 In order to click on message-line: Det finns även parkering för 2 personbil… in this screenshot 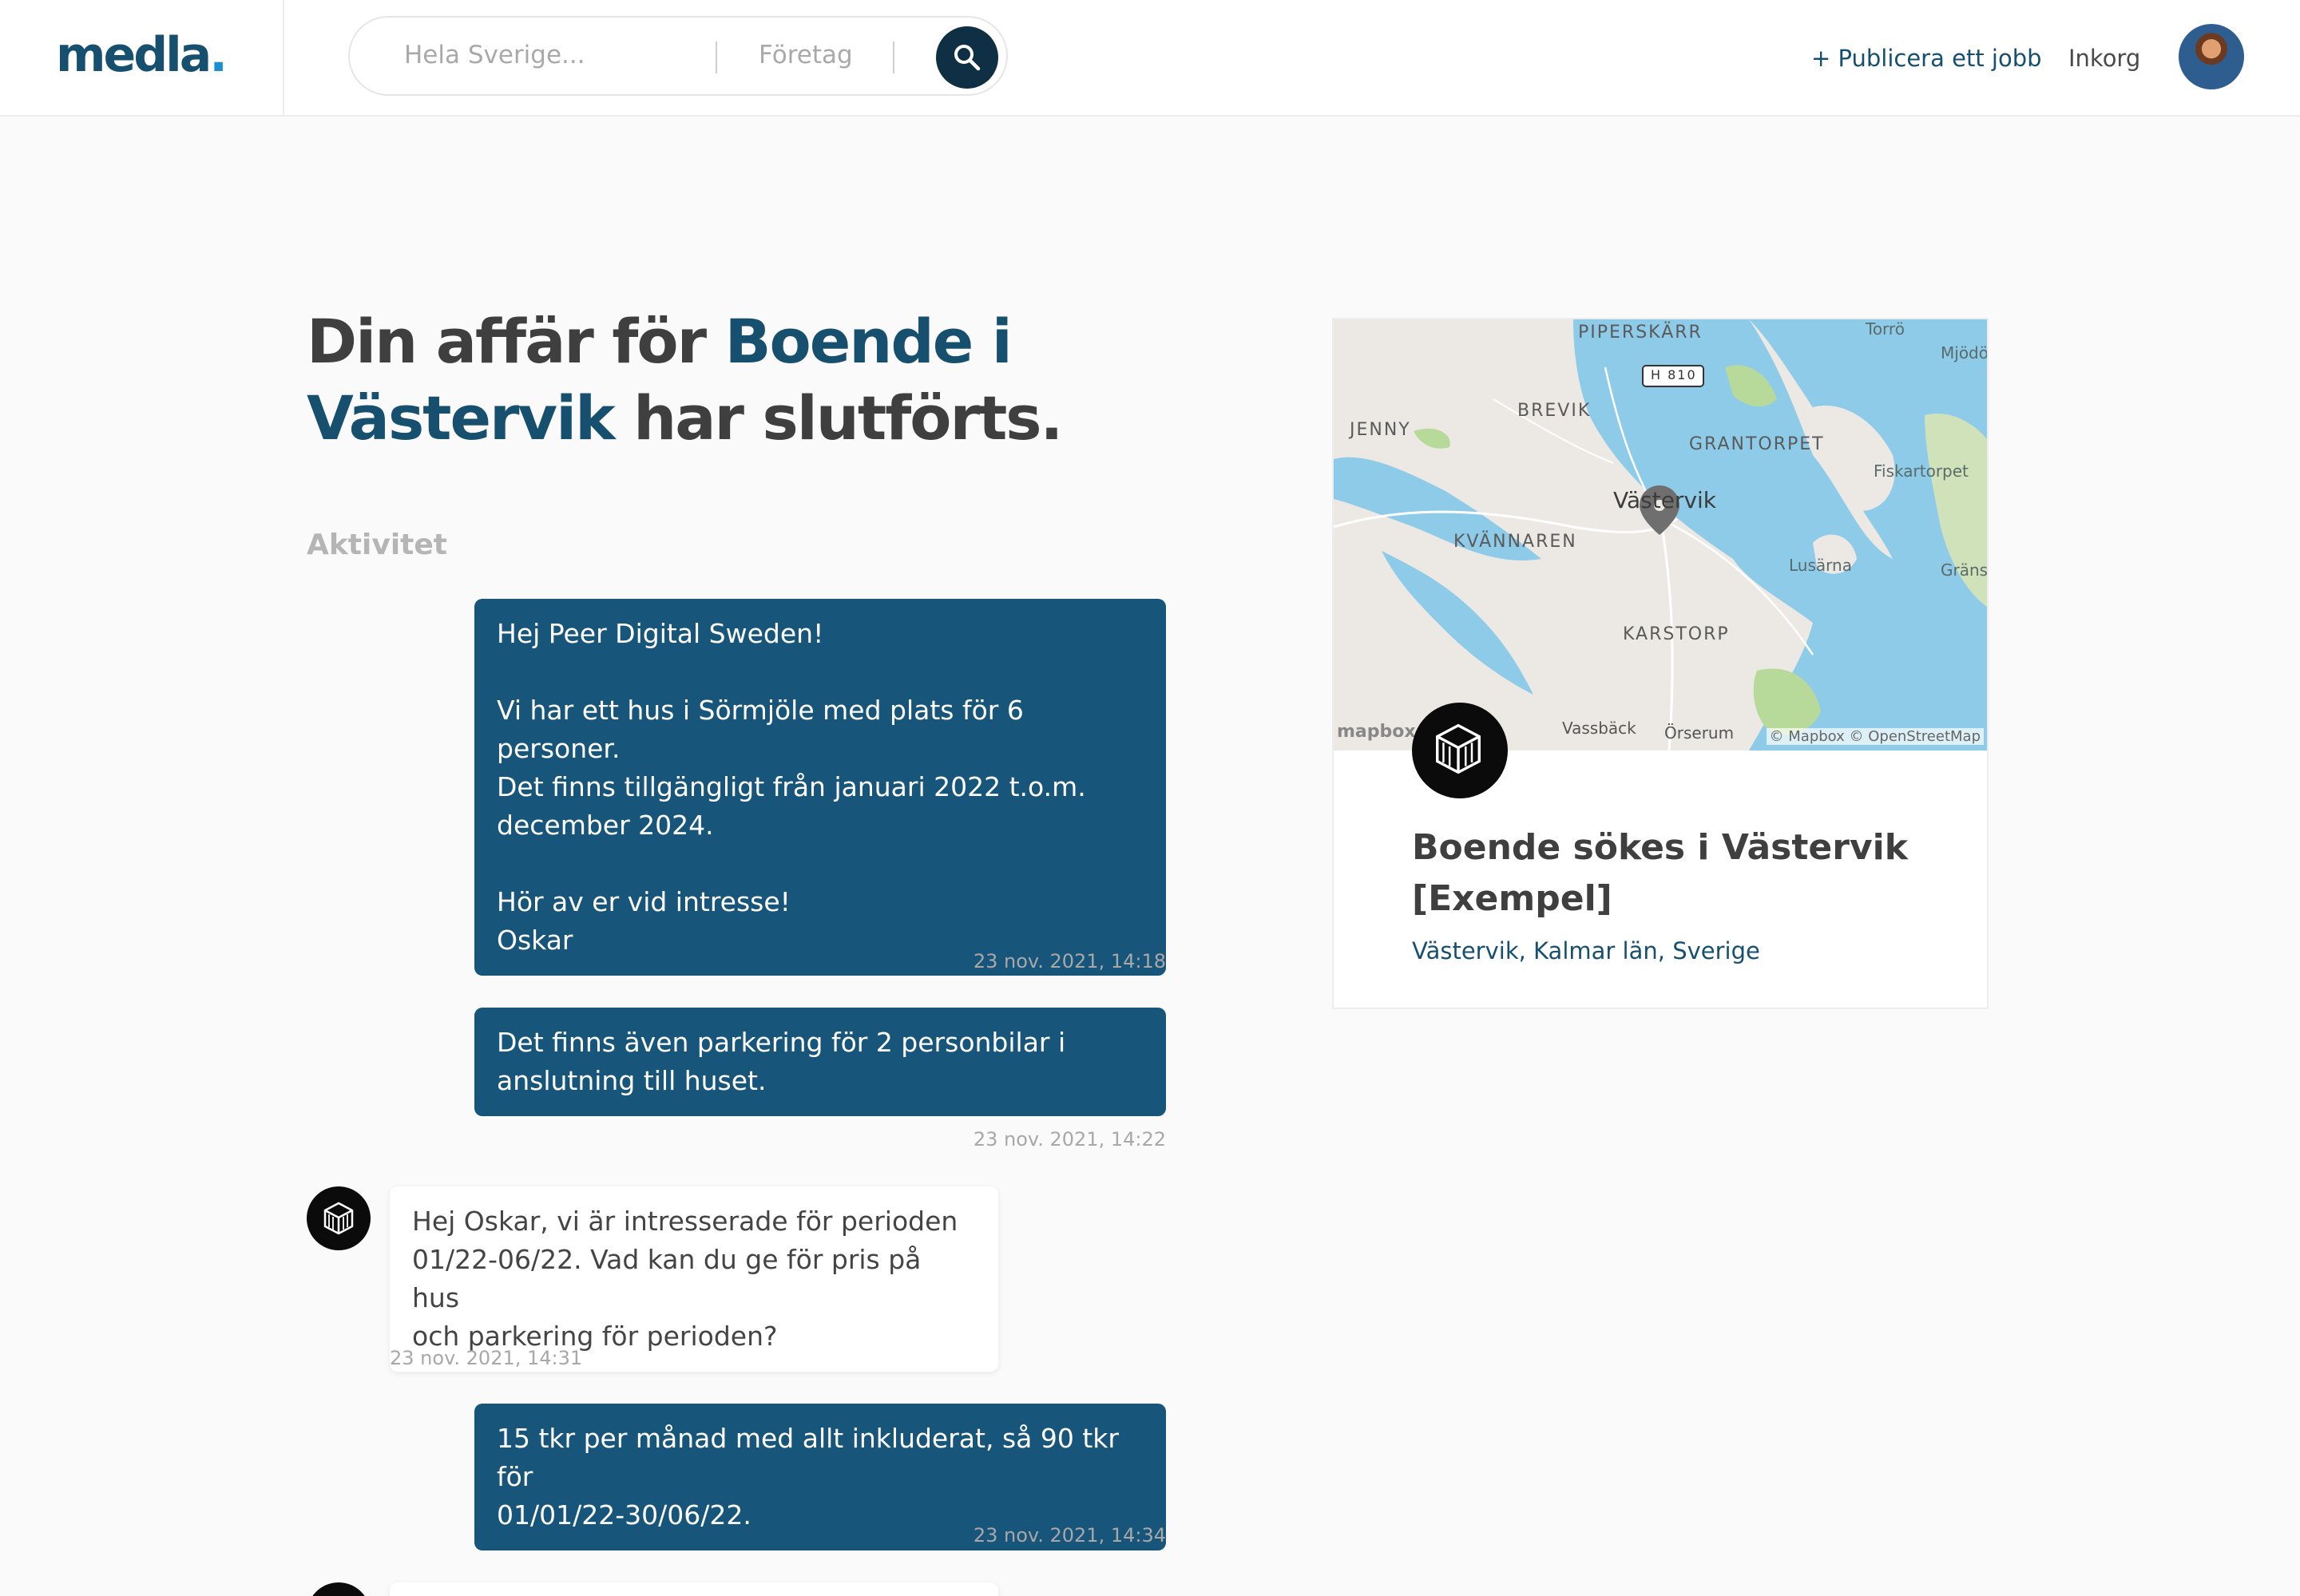, I will do `click(782, 1042)`.